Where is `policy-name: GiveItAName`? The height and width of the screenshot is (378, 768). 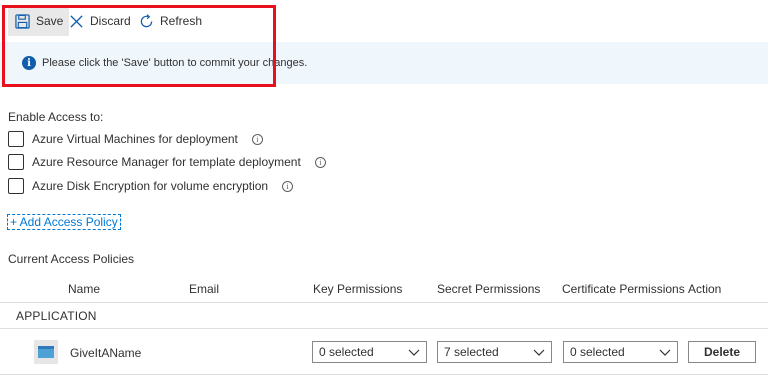 policy-name: GiveItAName is located at coordinates (106, 353).